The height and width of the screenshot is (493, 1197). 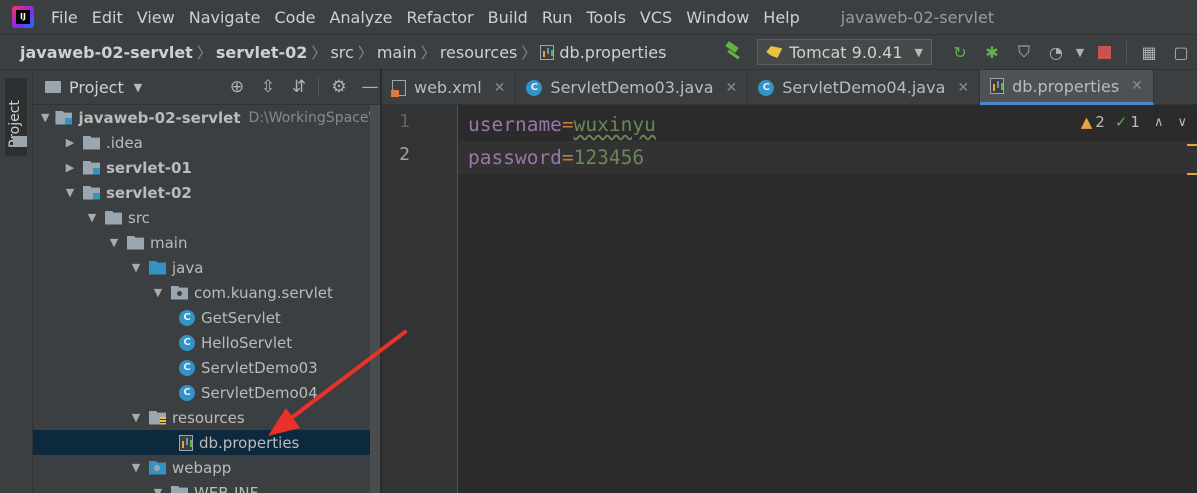 What do you see at coordinates (207, 442) in the screenshot?
I see `tree-item-db-properties: db.properties` at bounding box center [207, 442].